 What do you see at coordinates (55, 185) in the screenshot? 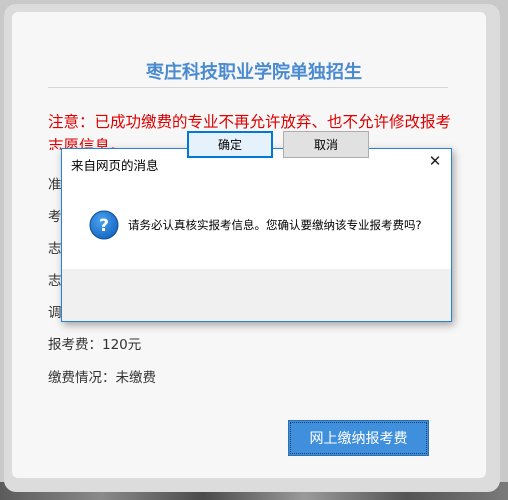
I see `field-label-1: 准` at bounding box center [55, 185].